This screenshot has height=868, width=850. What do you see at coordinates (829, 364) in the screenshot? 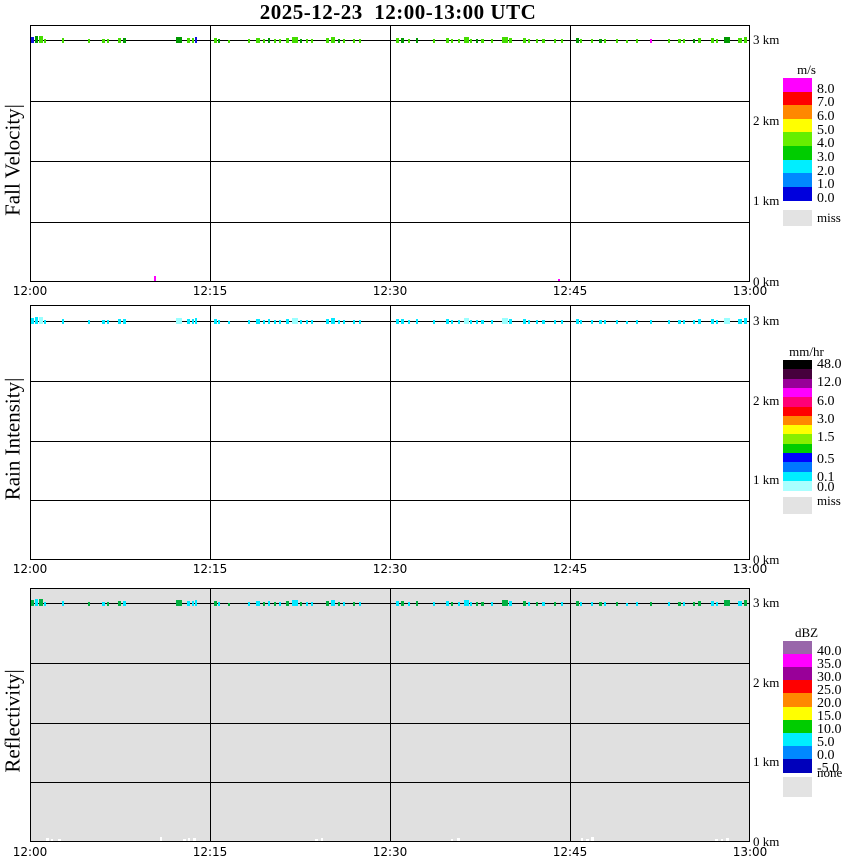
I see `colorbar-label: 48.0` at bounding box center [829, 364].